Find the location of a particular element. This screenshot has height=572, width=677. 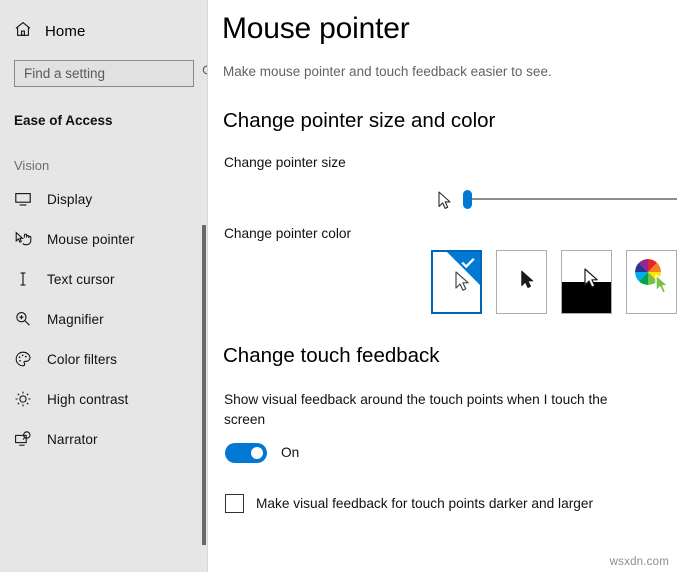

sidebar-item-magnifier: Magnifier is located at coordinates (104, 319).